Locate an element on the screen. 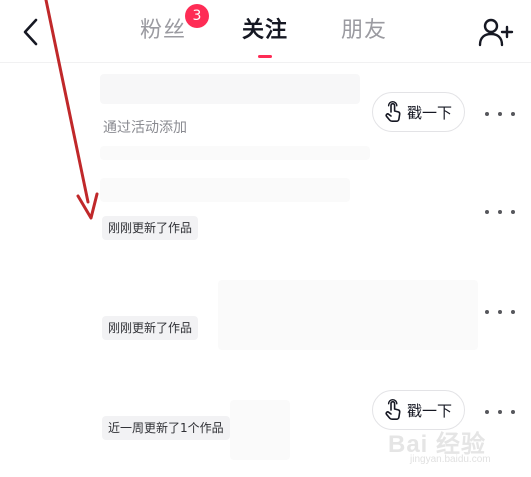  add-friend-icon is located at coordinates (496, 32).